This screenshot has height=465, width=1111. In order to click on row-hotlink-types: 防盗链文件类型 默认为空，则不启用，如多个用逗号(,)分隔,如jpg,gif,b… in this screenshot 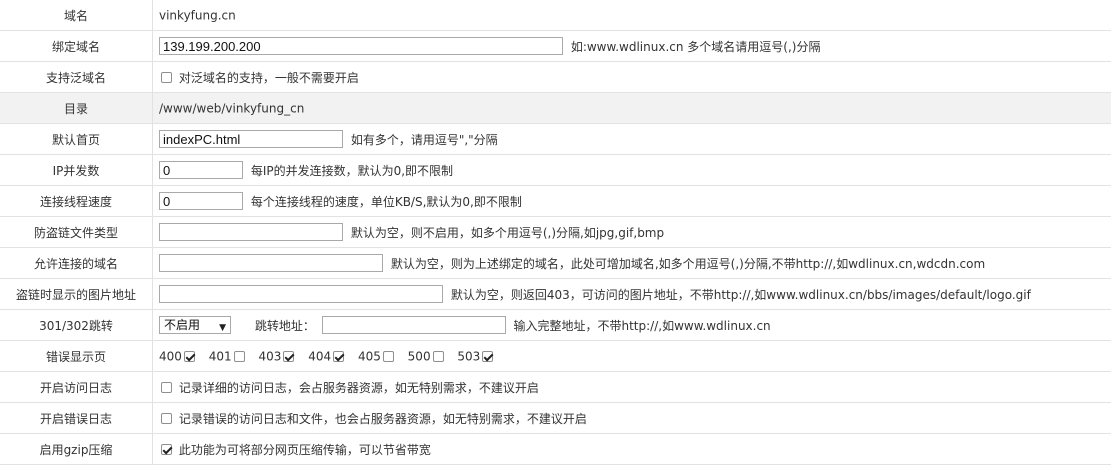, I will do `click(555, 232)`.